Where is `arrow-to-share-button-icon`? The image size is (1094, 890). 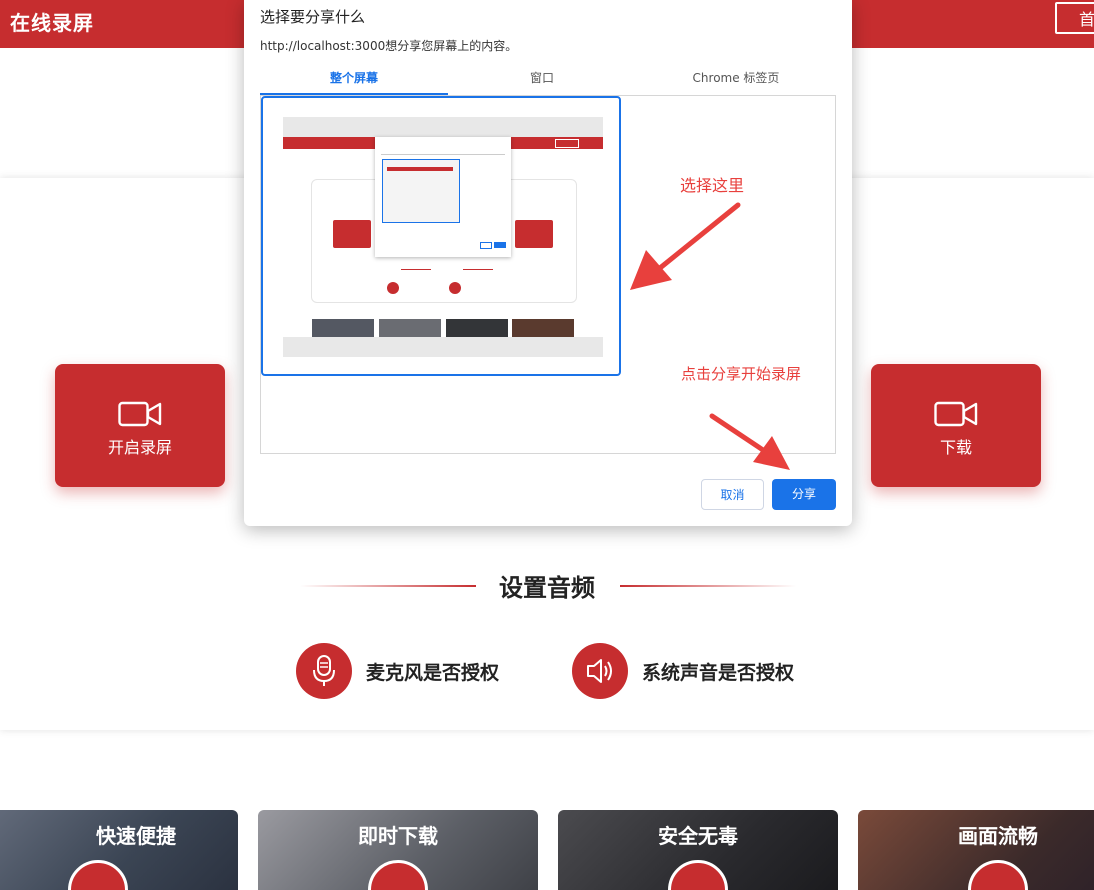 arrow-to-share-button-icon is located at coordinates (749, 441).